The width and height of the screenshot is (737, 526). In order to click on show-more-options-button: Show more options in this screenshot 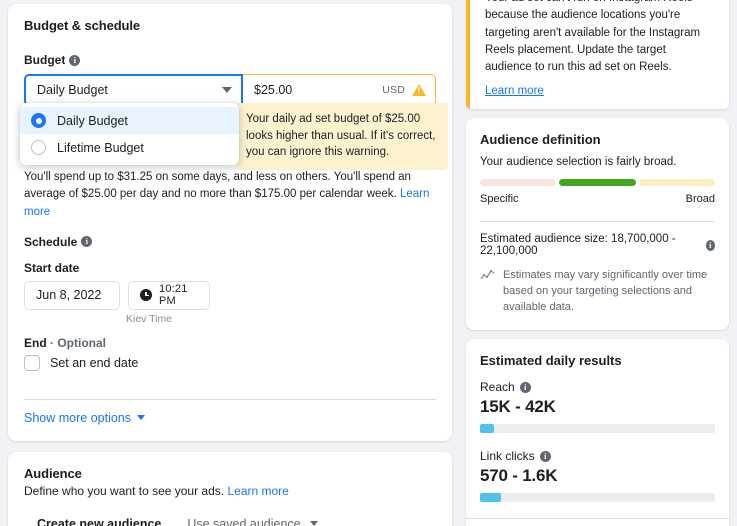, I will do `click(85, 417)`.